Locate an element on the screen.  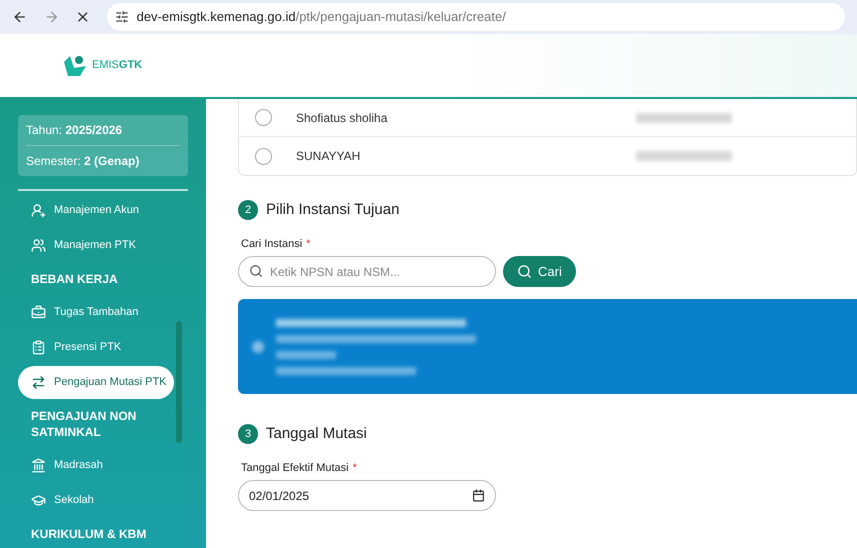
period-text: Semester: 2 (Genap) is located at coordinates (83, 161).